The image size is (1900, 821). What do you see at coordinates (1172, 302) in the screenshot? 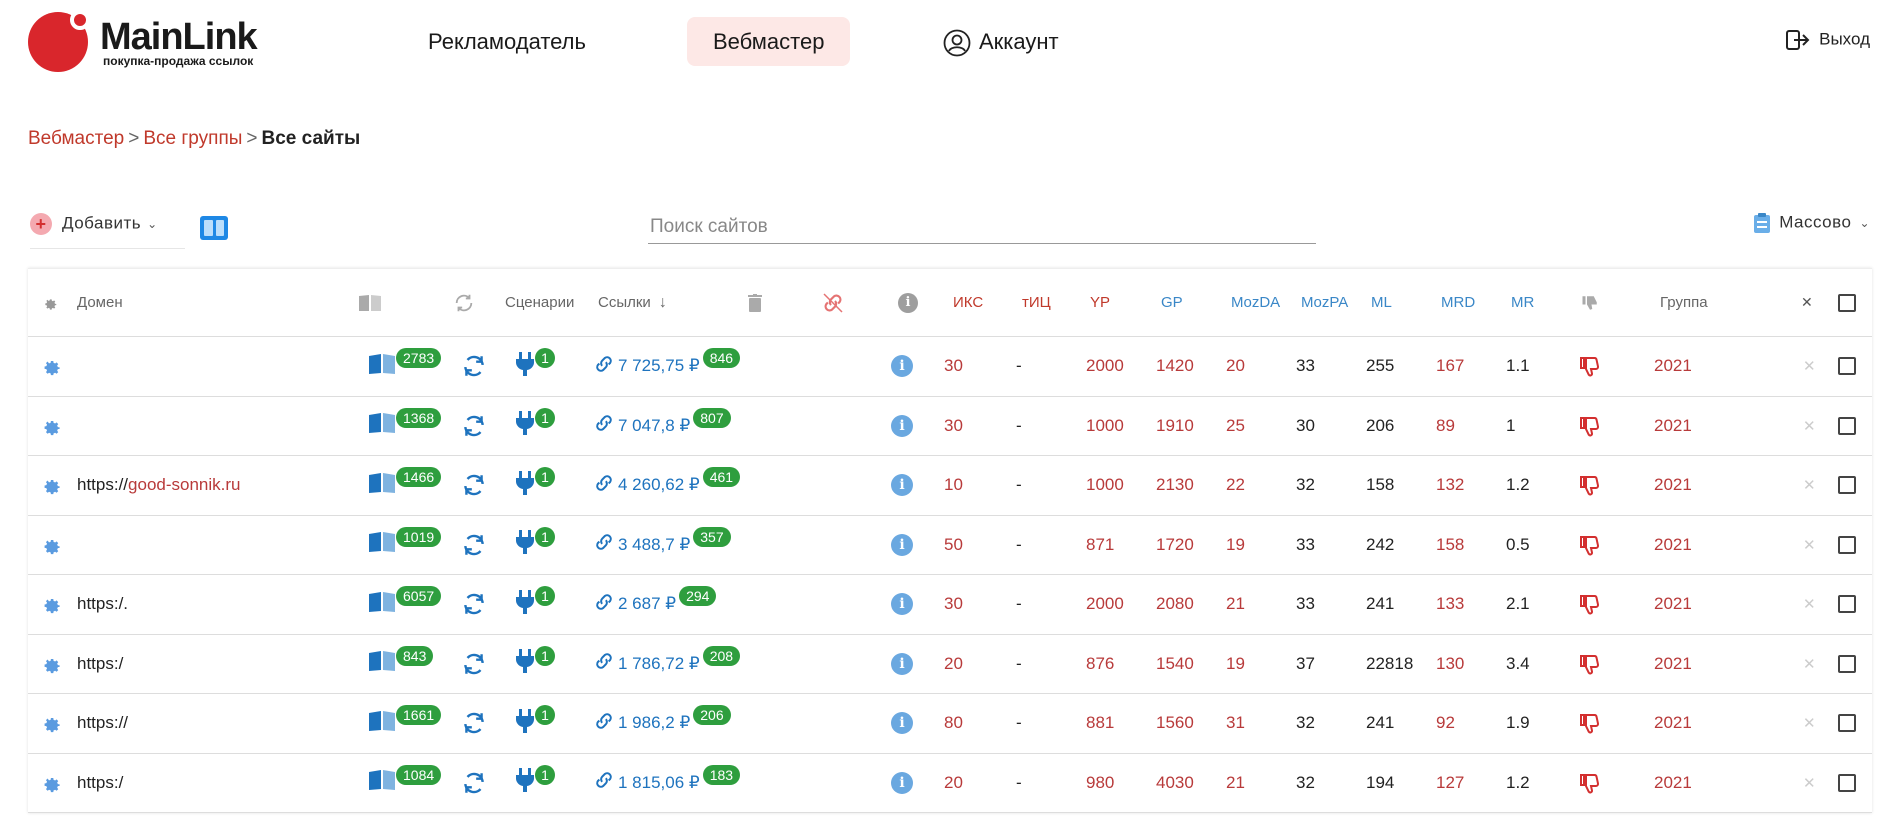
I see `header-gp: GP` at bounding box center [1172, 302].